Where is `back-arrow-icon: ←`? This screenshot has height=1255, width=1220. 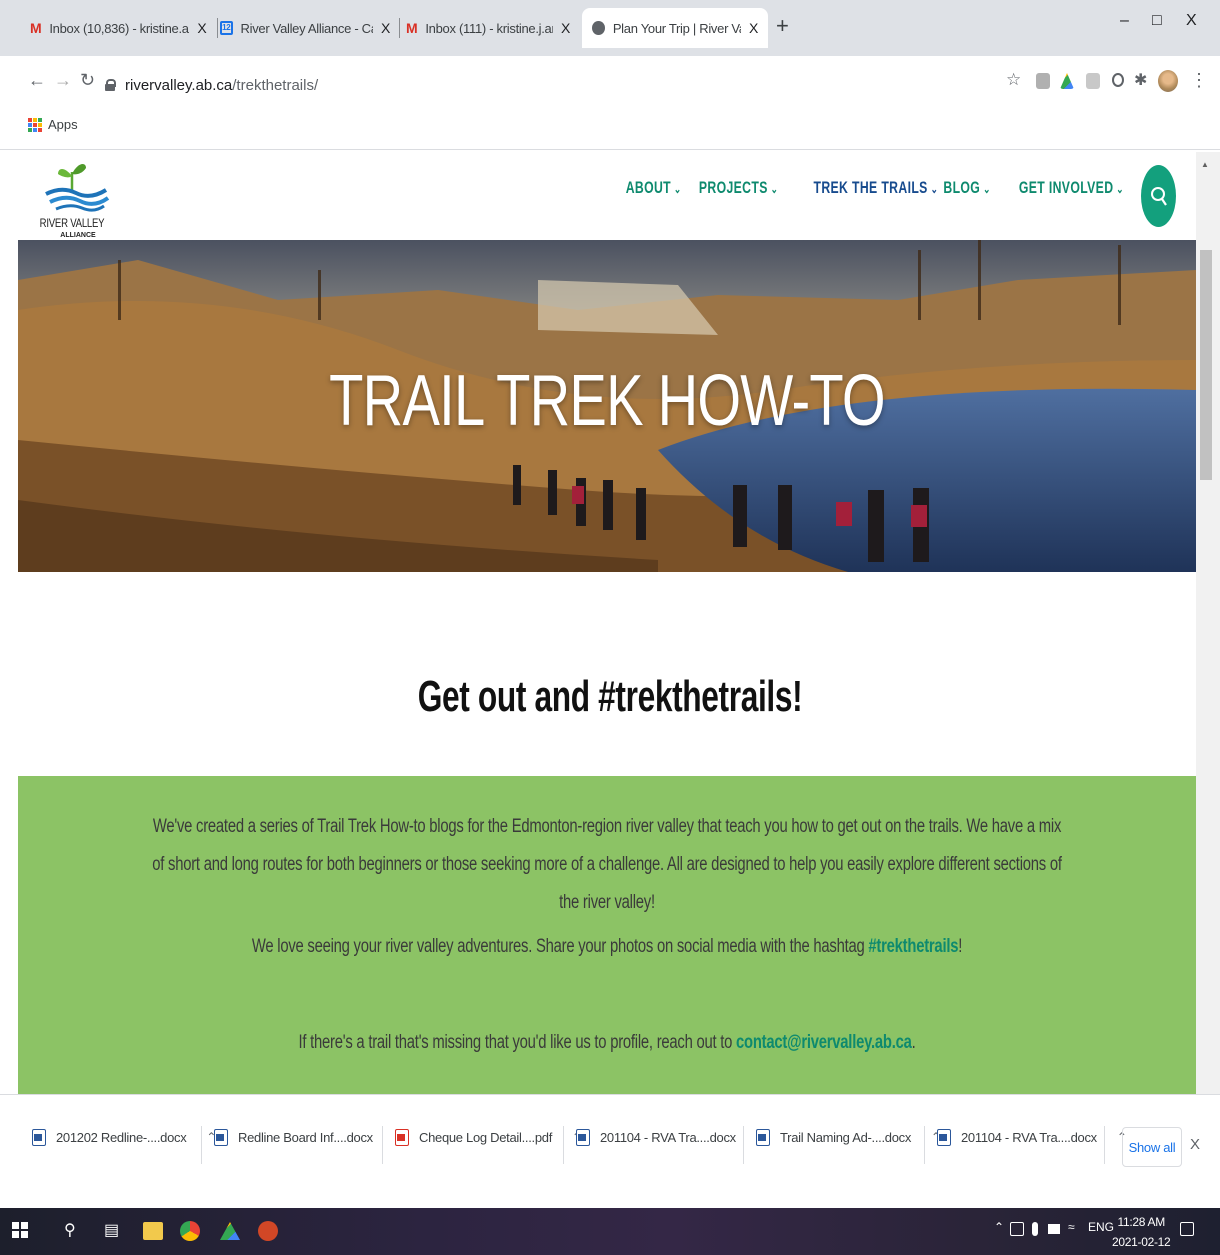
back-arrow-icon: ← is located at coordinates (37, 80).